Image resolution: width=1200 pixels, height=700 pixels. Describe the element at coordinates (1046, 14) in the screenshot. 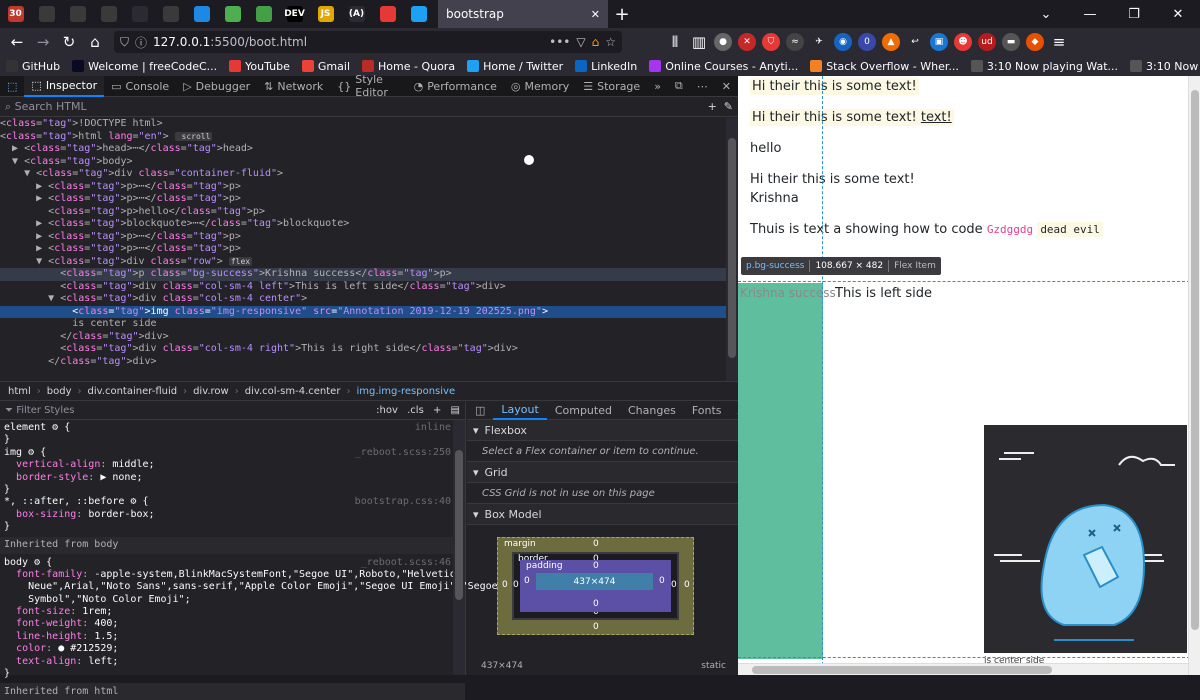

I see `tab-list-icon: ⌄` at that location.